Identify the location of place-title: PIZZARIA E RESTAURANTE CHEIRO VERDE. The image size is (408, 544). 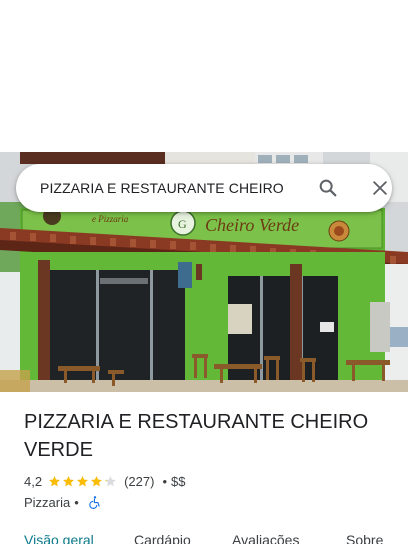
(196, 436).